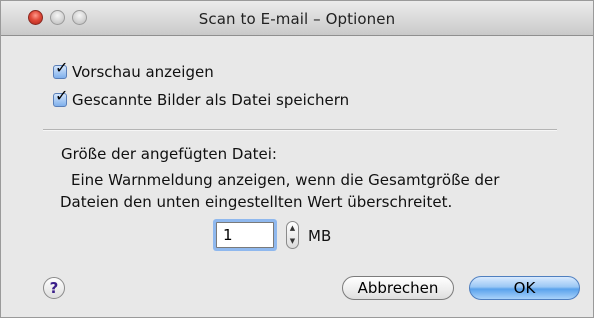  What do you see at coordinates (292, 228) in the screenshot?
I see `stepper-up-icon: ▲` at bounding box center [292, 228].